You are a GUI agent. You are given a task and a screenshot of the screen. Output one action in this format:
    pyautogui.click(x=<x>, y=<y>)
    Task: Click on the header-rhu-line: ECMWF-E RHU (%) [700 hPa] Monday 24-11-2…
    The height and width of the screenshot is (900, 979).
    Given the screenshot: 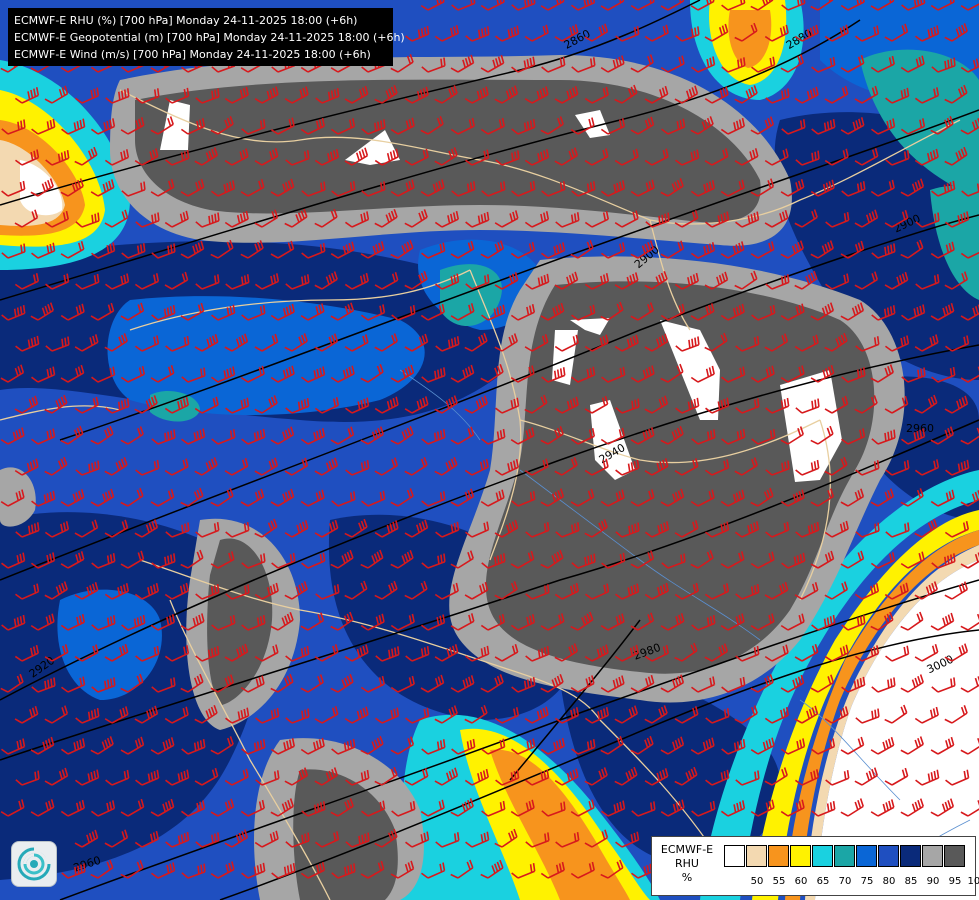 What is the action you would take?
    pyautogui.click(x=186, y=20)
    